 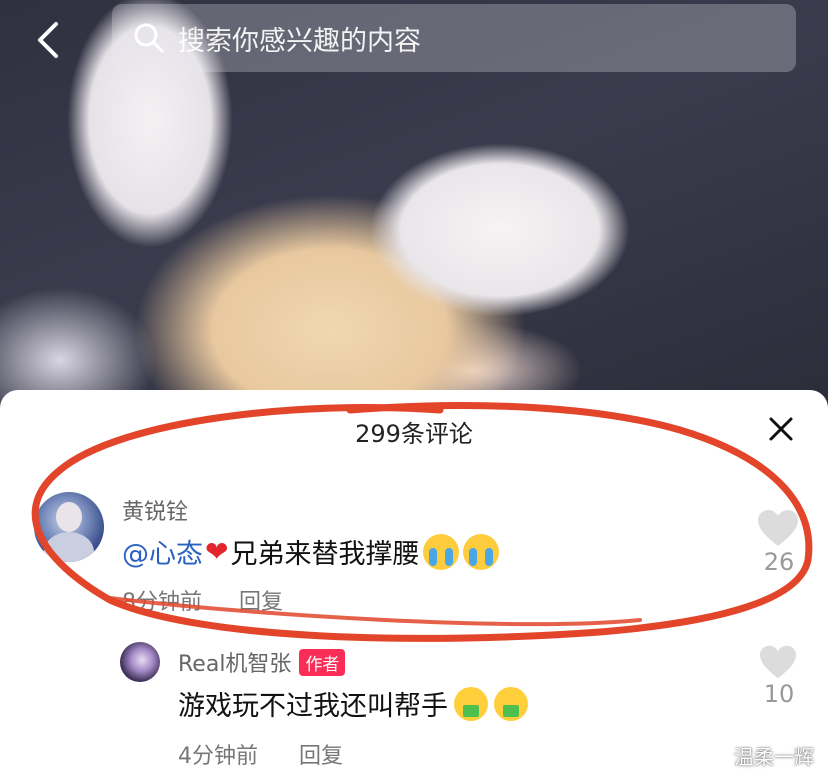 I want to click on watermark: 温柔一辉, so click(x=774, y=757).